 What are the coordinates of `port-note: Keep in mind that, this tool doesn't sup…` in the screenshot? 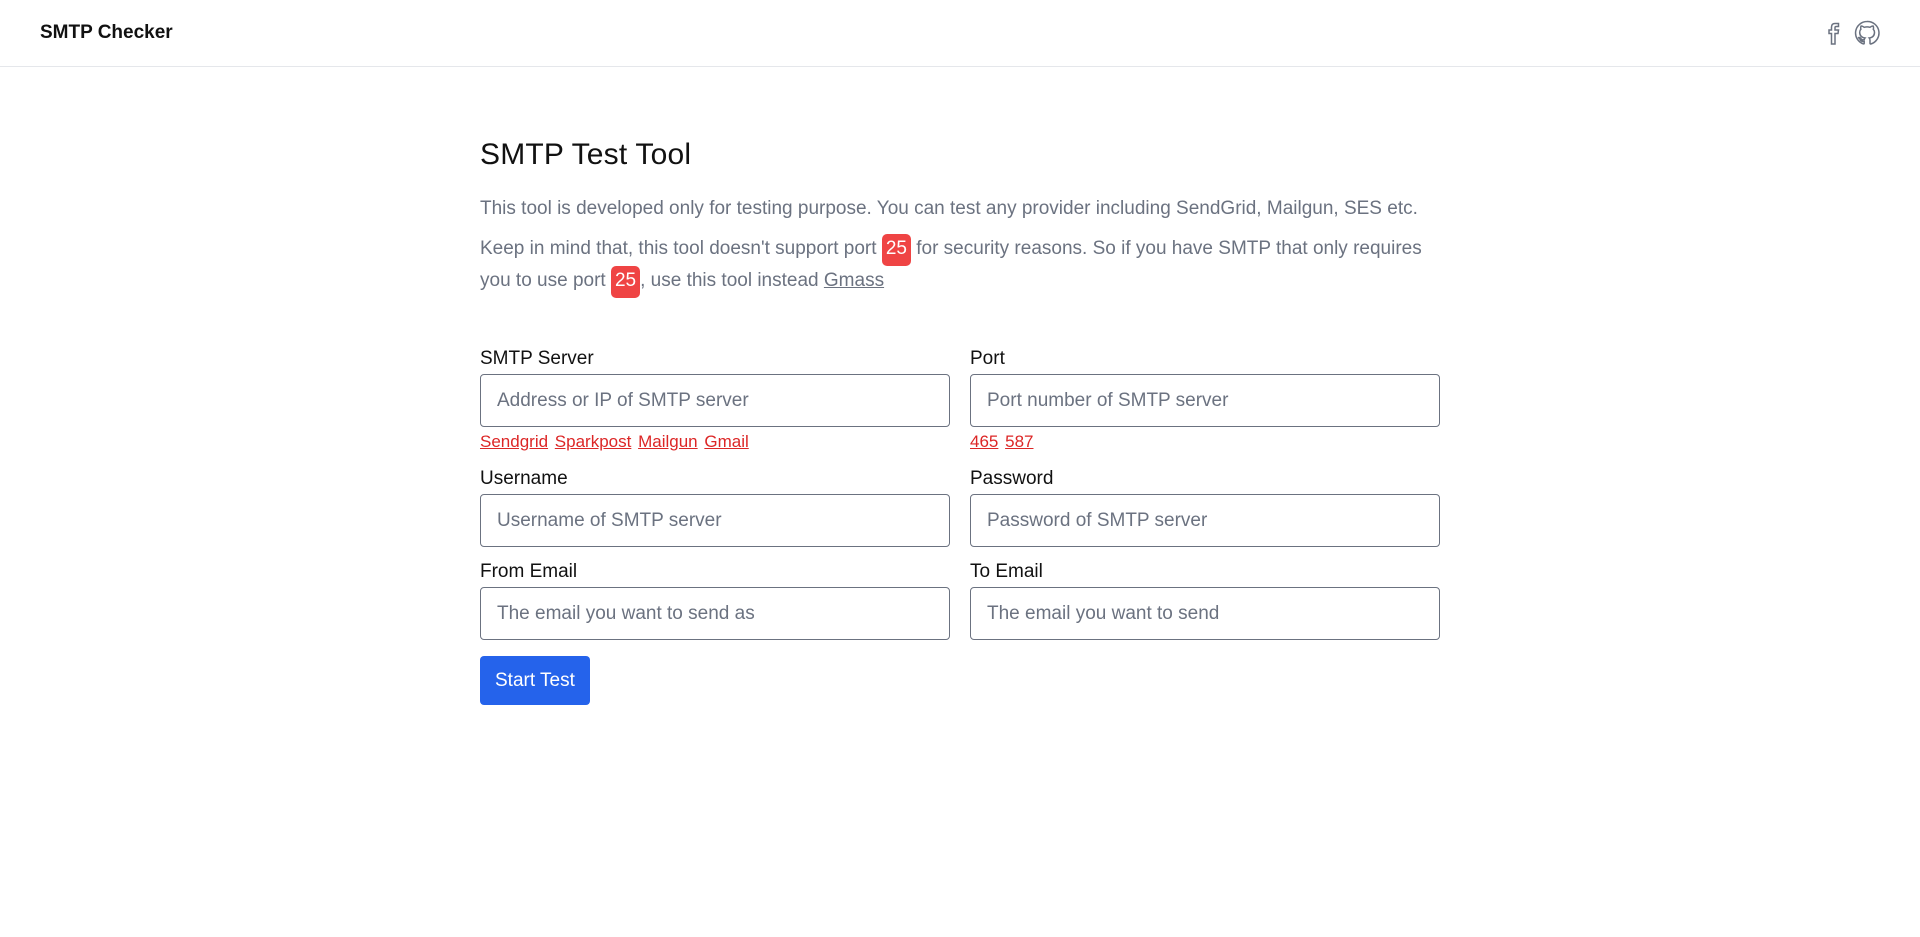 It's located at (960, 266).